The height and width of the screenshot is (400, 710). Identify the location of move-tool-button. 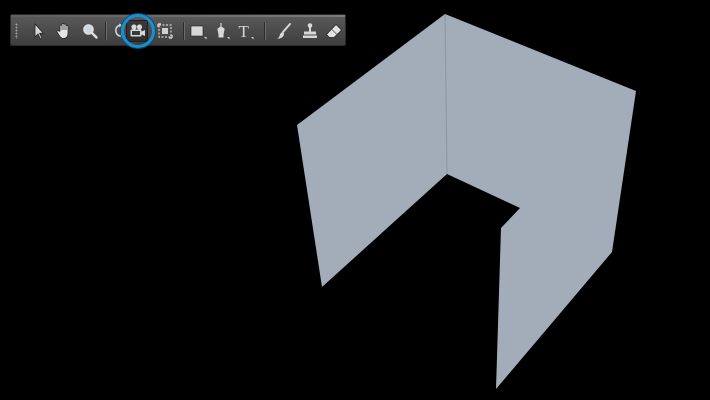
(38, 31).